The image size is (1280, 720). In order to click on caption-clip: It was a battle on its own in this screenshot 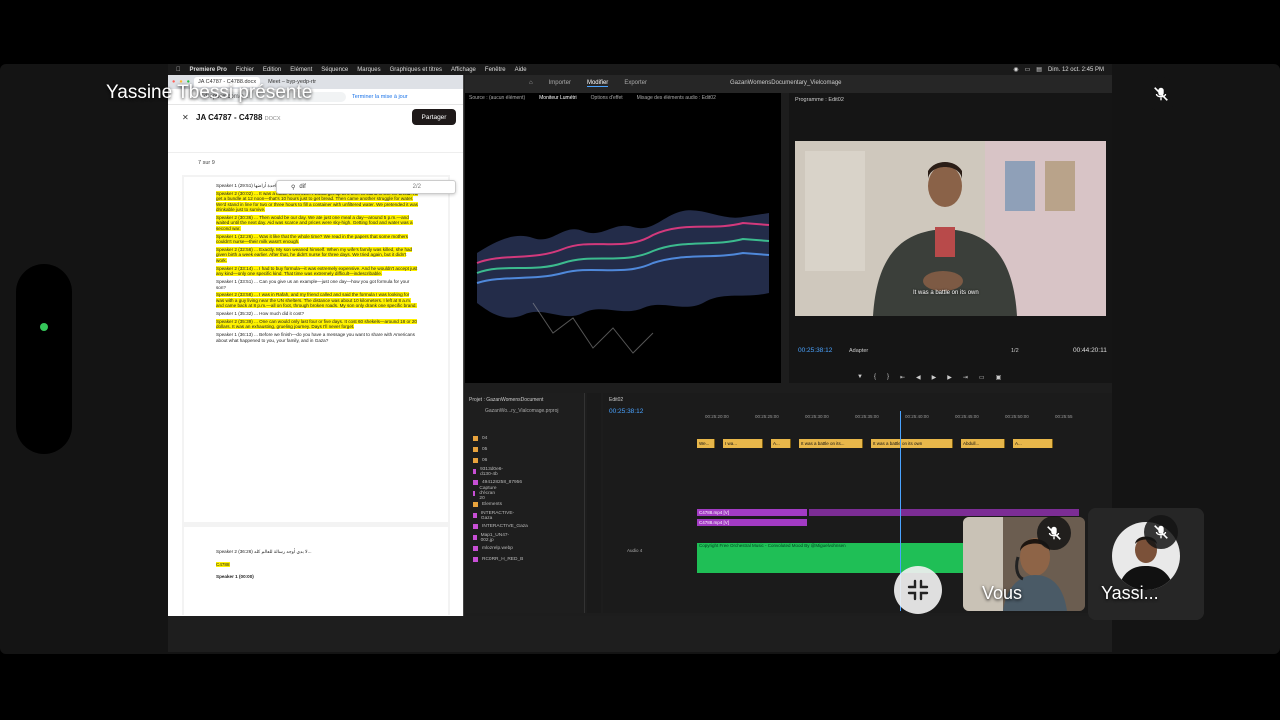, I will do `click(912, 443)`.